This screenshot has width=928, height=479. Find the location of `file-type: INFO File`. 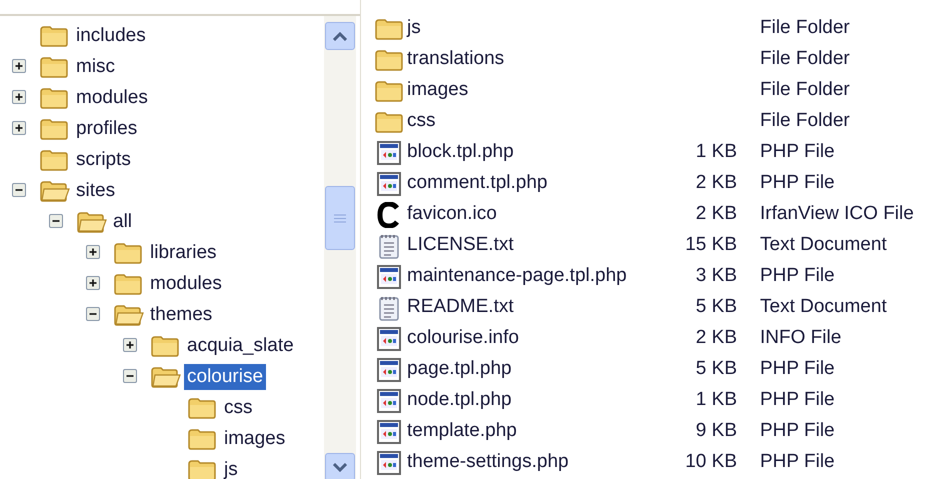

file-type: INFO File is located at coordinates (801, 338).